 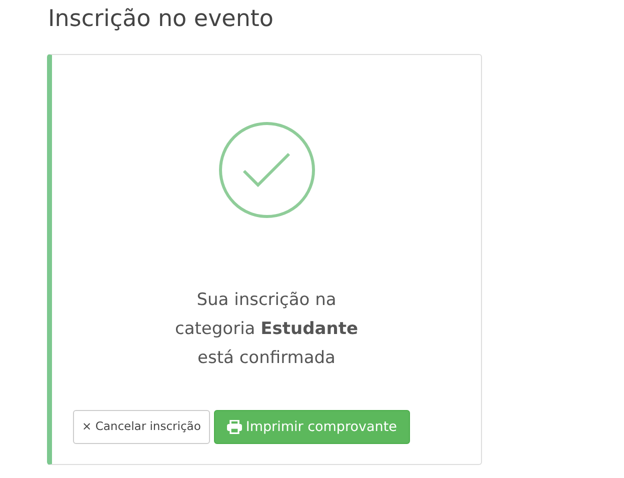 What do you see at coordinates (161, 20) in the screenshot?
I see `page-title: Inscrição no evento` at bounding box center [161, 20].